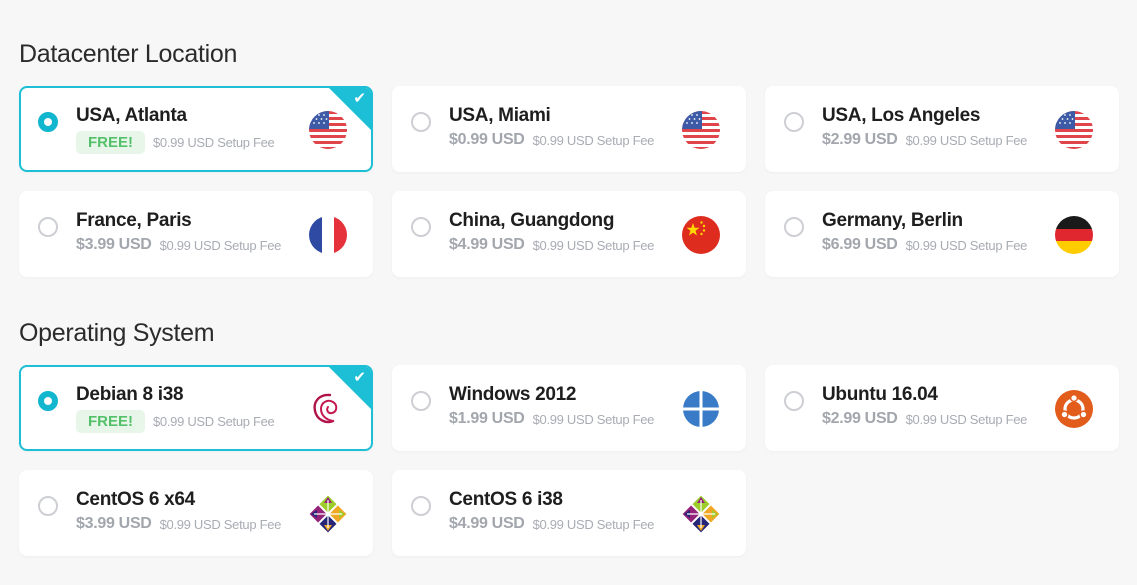 The image size is (1137, 585). What do you see at coordinates (328, 235) in the screenshot?
I see `france-flag-icon` at bounding box center [328, 235].